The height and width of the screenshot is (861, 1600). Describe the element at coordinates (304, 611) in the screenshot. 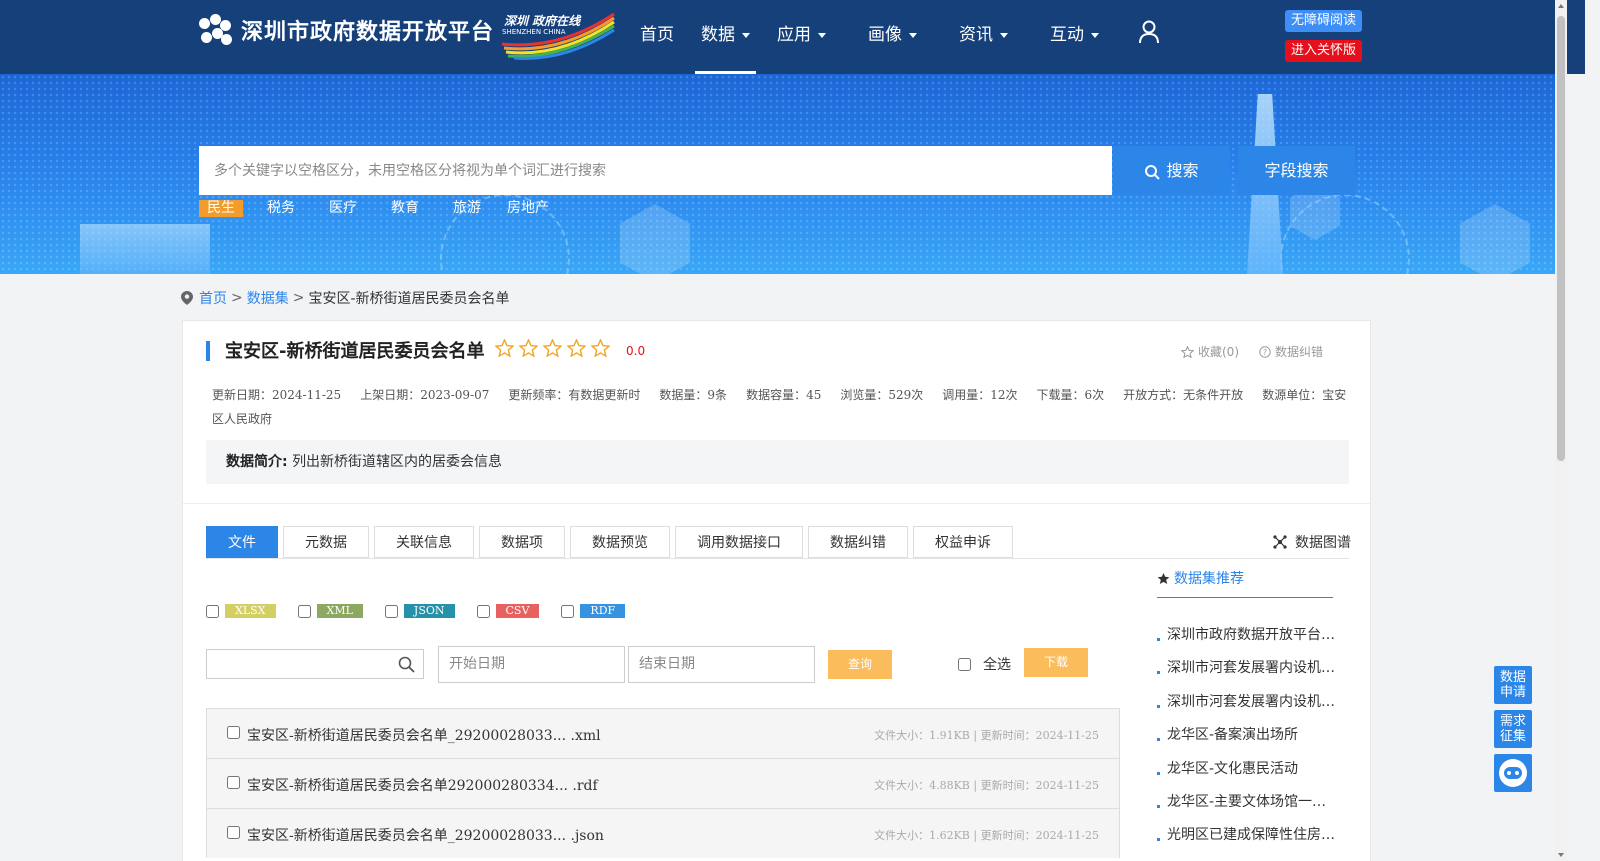

I see `format-xml-checkbox` at that location.